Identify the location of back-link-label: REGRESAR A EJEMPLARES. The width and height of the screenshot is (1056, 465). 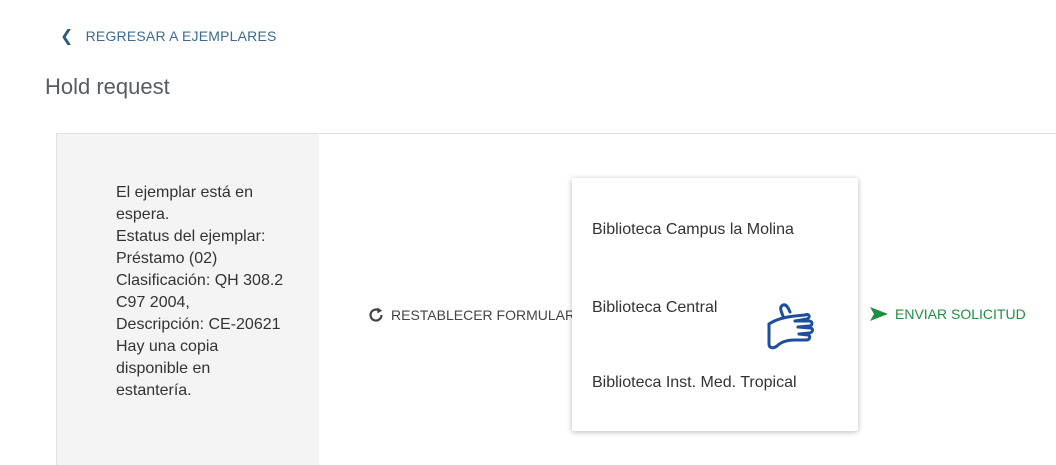
(181, 36).